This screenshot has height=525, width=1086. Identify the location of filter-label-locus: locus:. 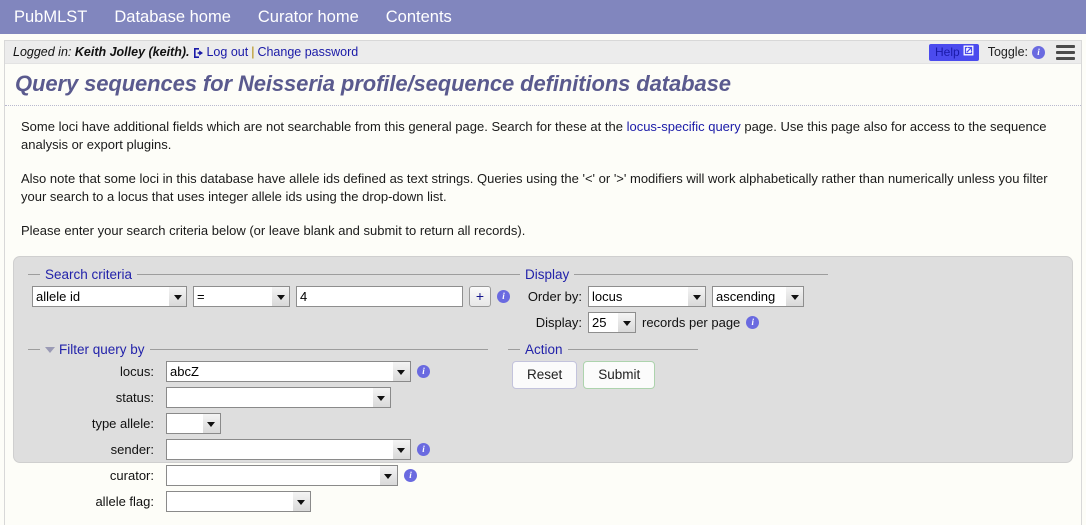
(137, 371).